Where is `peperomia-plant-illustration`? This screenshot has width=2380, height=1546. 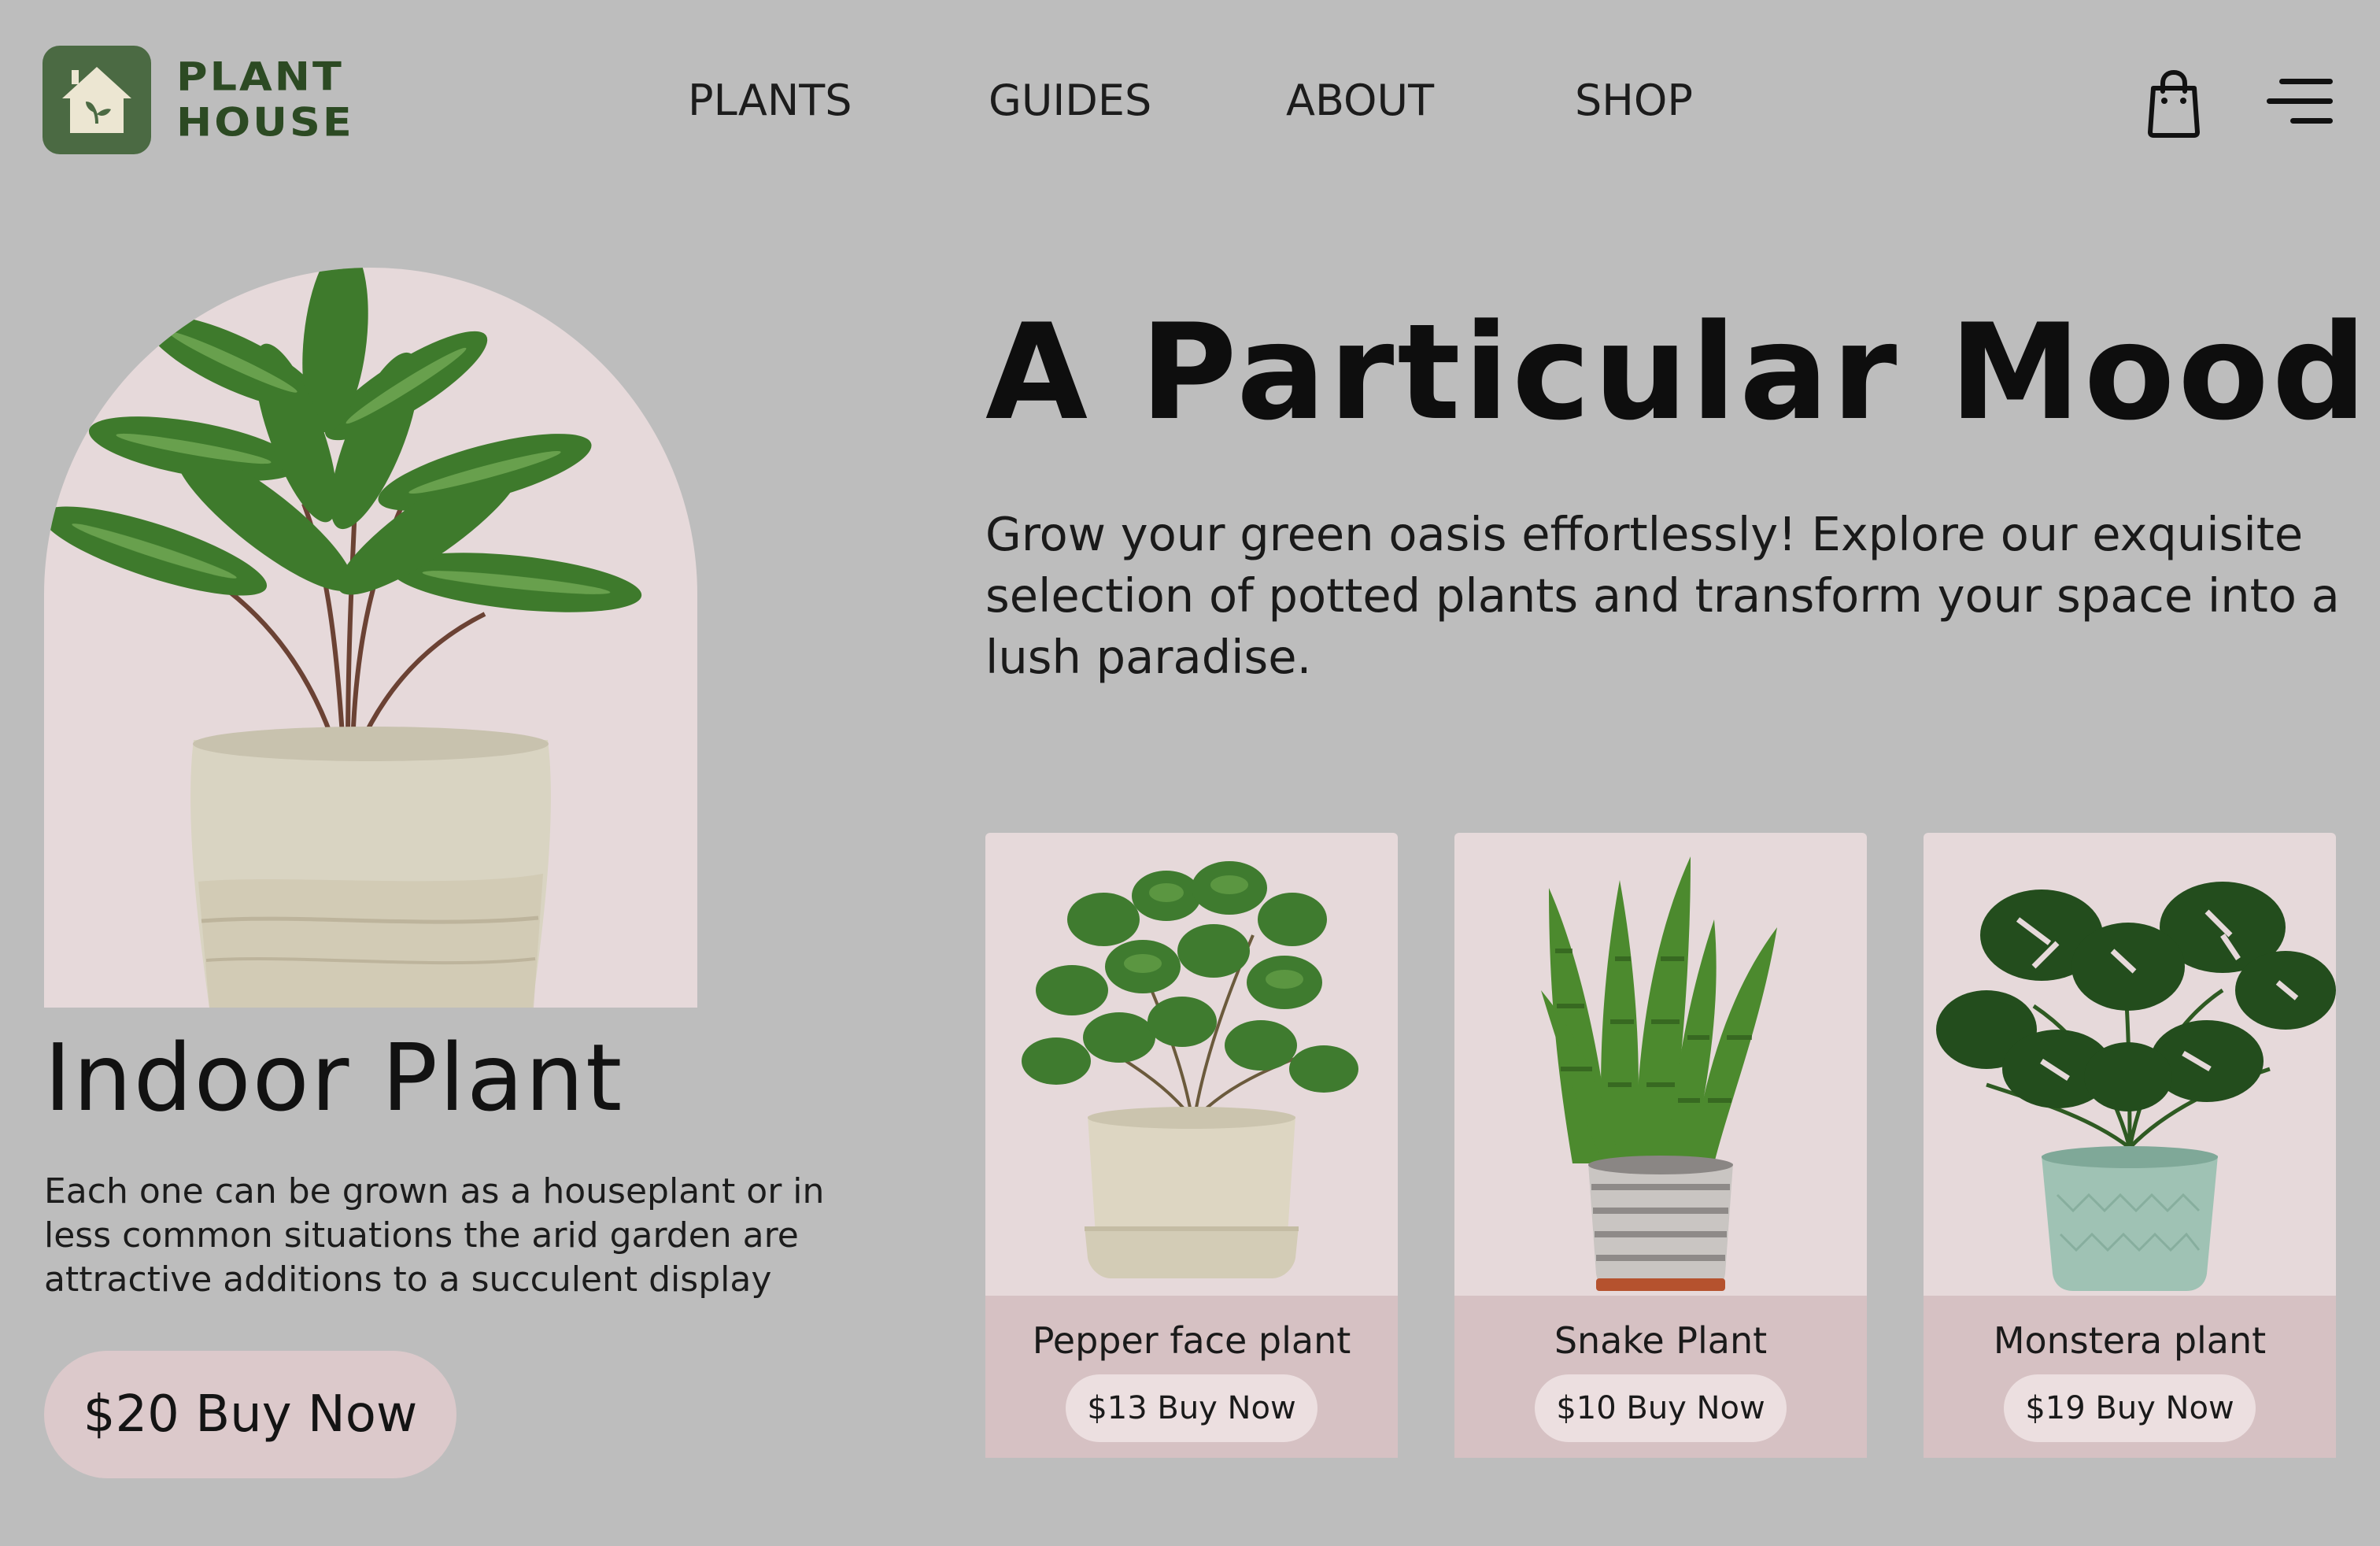 peperomia-plant-illustration is located at coordinates (1190, 1069).